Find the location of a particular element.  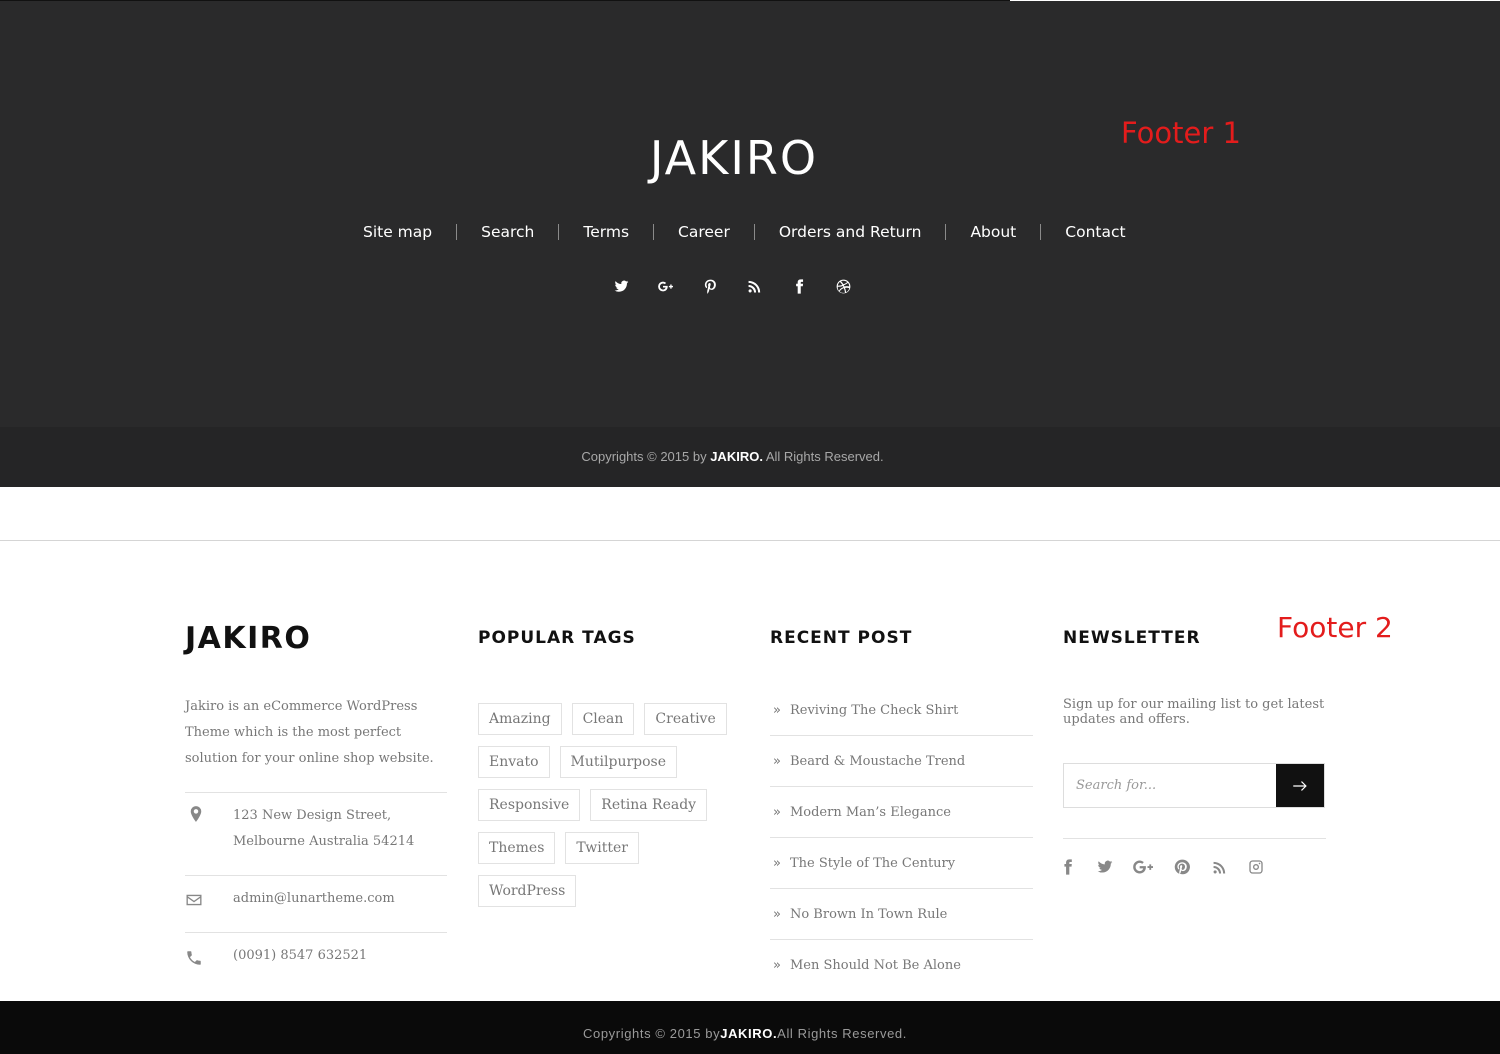

recent-post-item: » Modern Man’s Elegance is located at coordinates (901, 812).